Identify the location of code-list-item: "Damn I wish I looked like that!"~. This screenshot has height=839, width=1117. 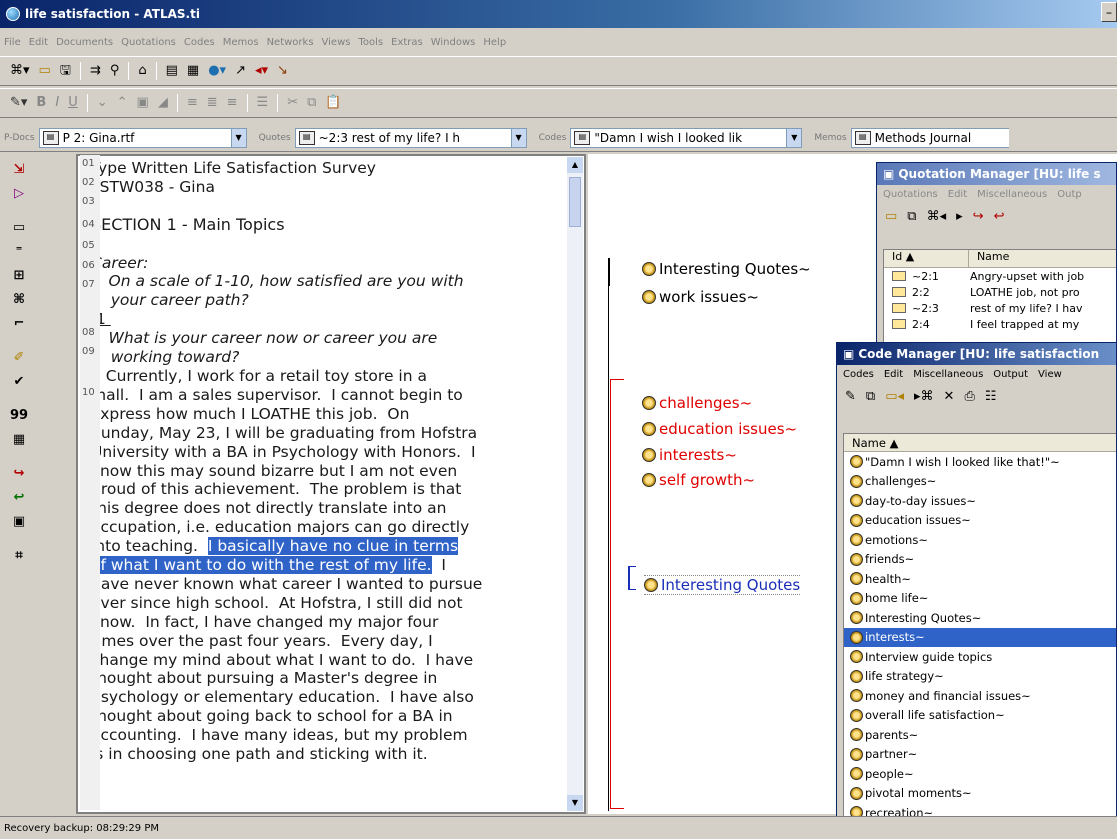
(980, 462).